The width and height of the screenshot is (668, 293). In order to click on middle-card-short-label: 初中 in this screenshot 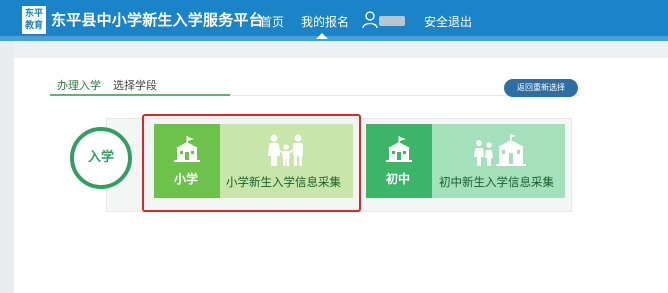, I will do `click(398, 179)`.